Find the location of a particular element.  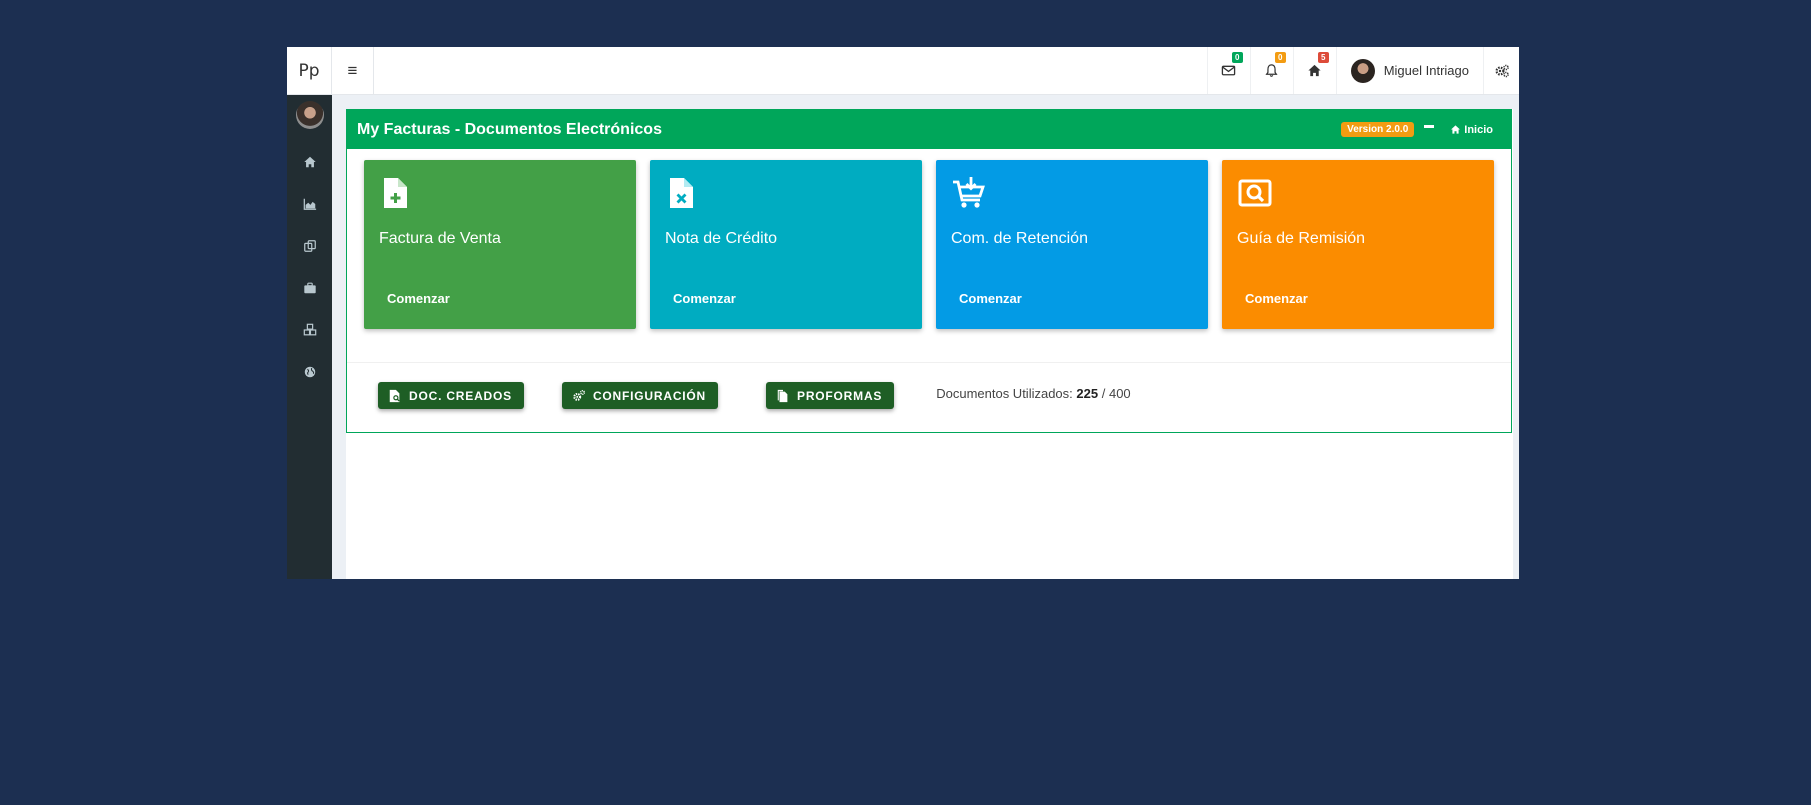

docs-used-count: 225 is located at coordinates (1087, 393).